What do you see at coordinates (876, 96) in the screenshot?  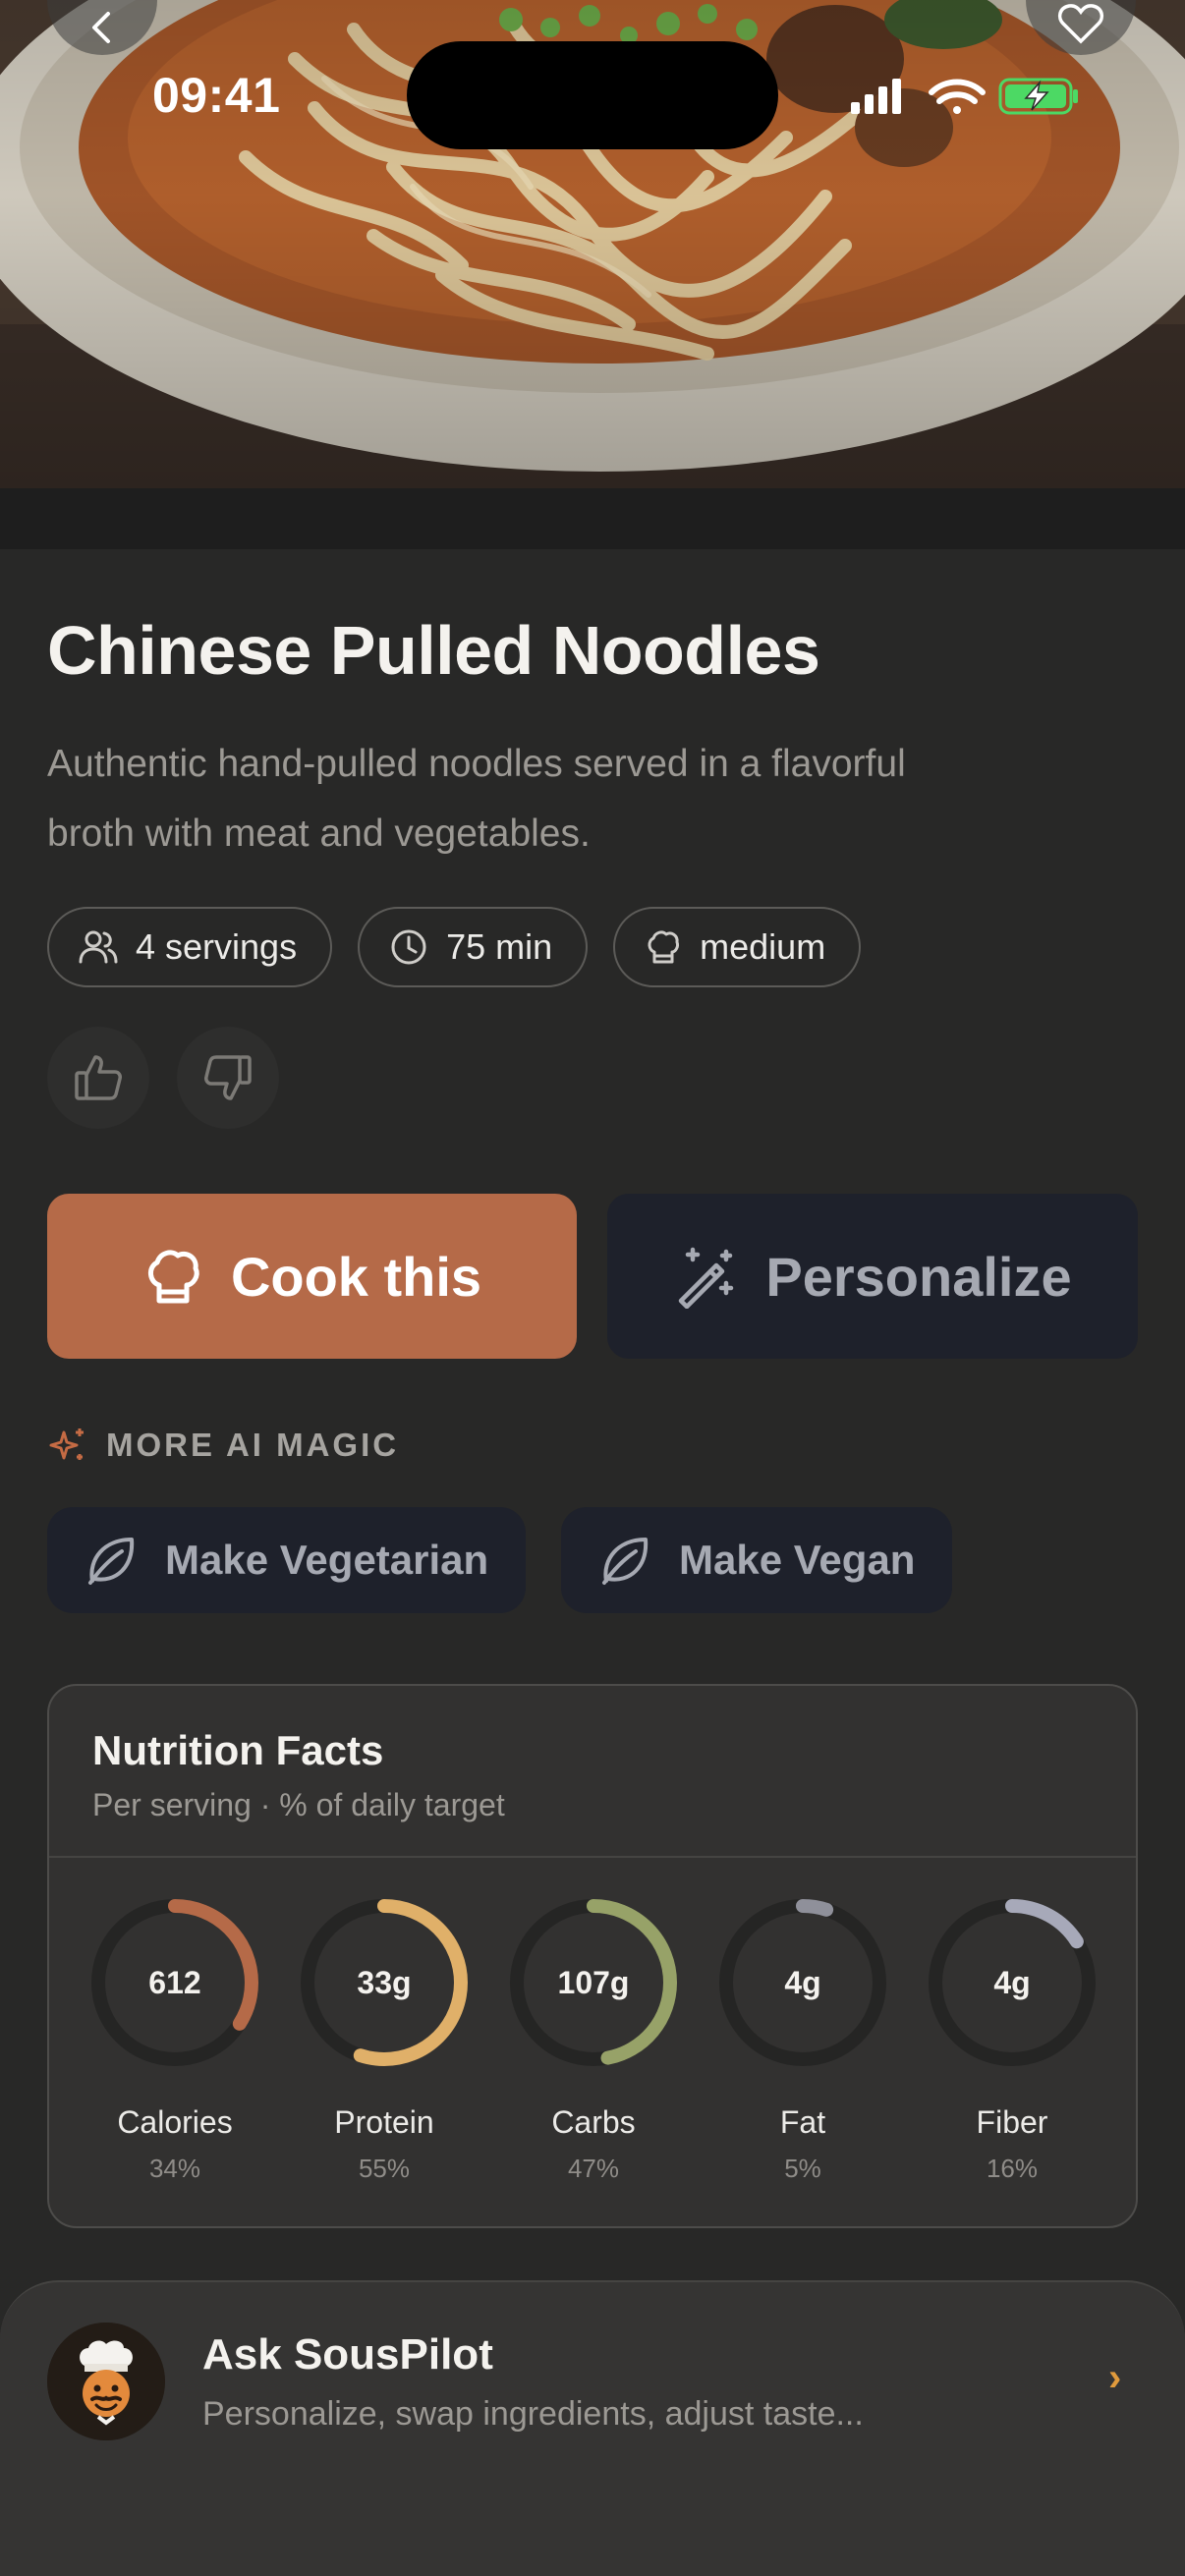 I see `cellular-signal-icon` at bounding box center [876, 96].